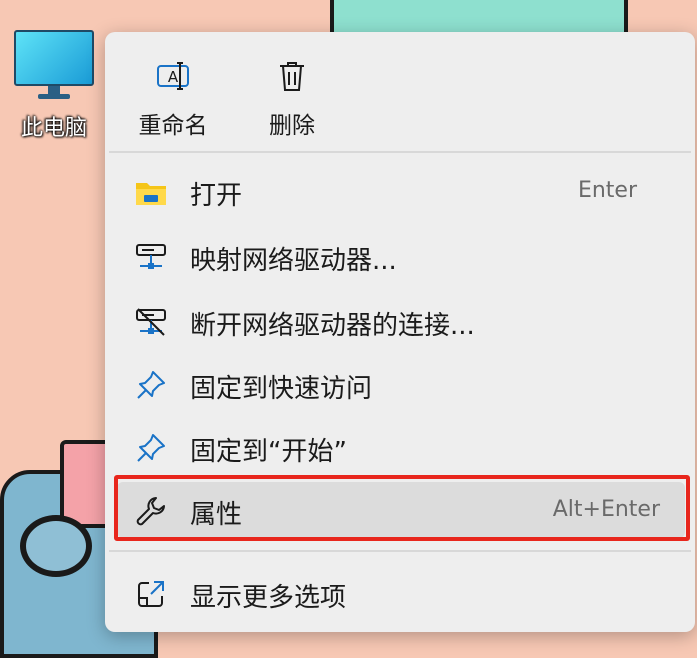 Image resolution: width=697 pixels, height=658 pixels. I want to click on highlight-annotation, so click(402, 508).